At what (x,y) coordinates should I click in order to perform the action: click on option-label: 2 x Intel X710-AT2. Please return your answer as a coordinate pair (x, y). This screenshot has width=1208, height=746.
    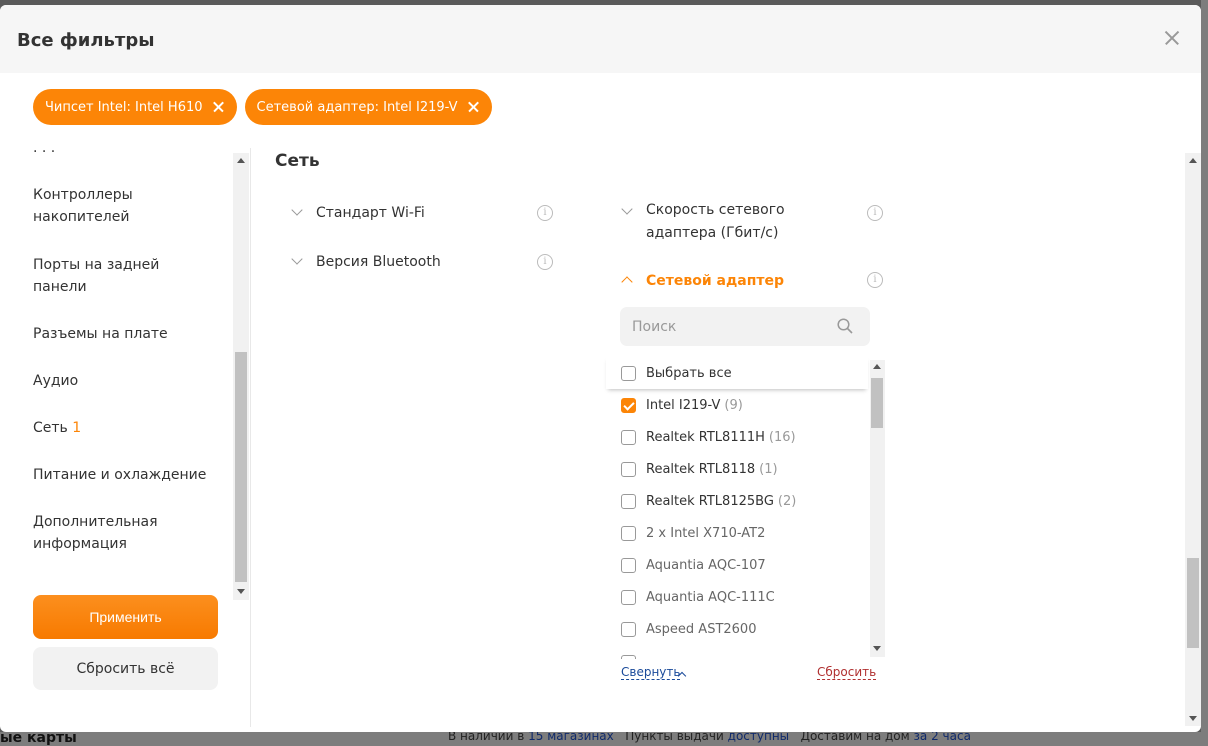
    Looking at the image, I should click on (706, 533).